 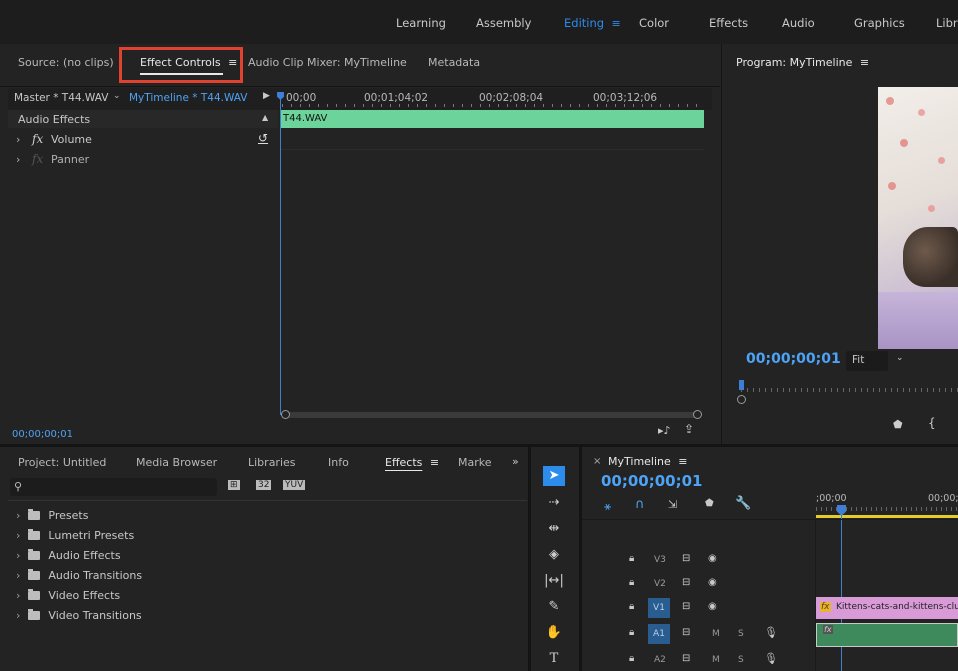 What do you see at coordinates (672, 504) in the screenshot?
I see `add-marker-icon: ⇲` at bounding box center [672, 504].